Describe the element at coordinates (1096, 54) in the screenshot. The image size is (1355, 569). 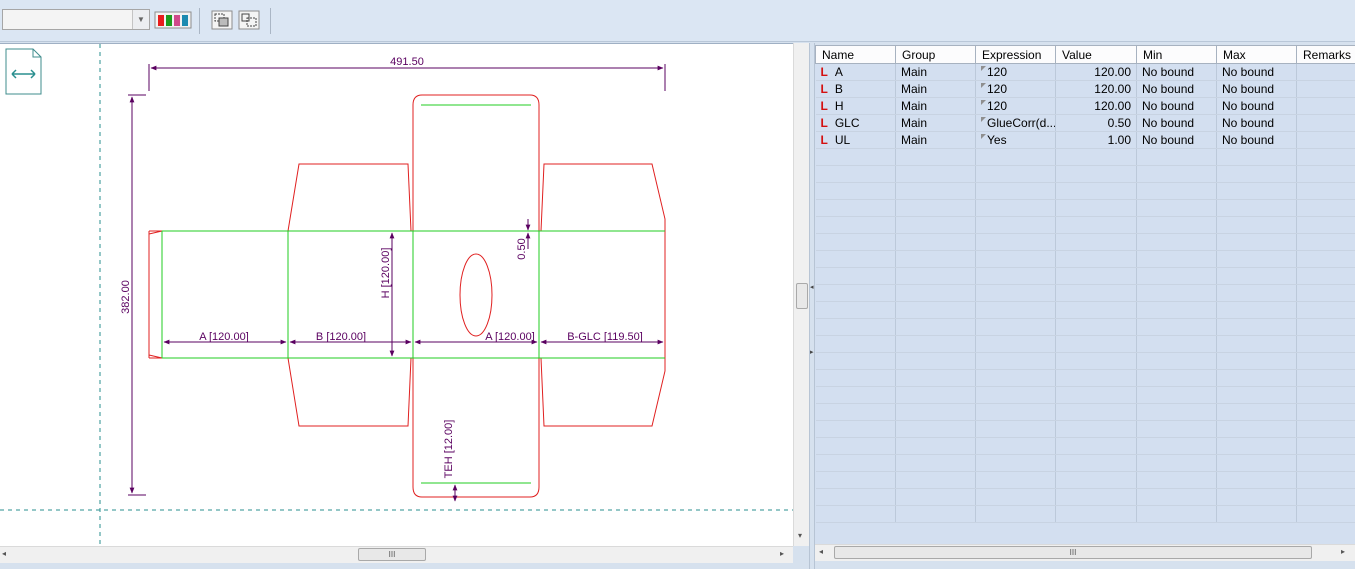
I see `column-header-value: Value` at that location.